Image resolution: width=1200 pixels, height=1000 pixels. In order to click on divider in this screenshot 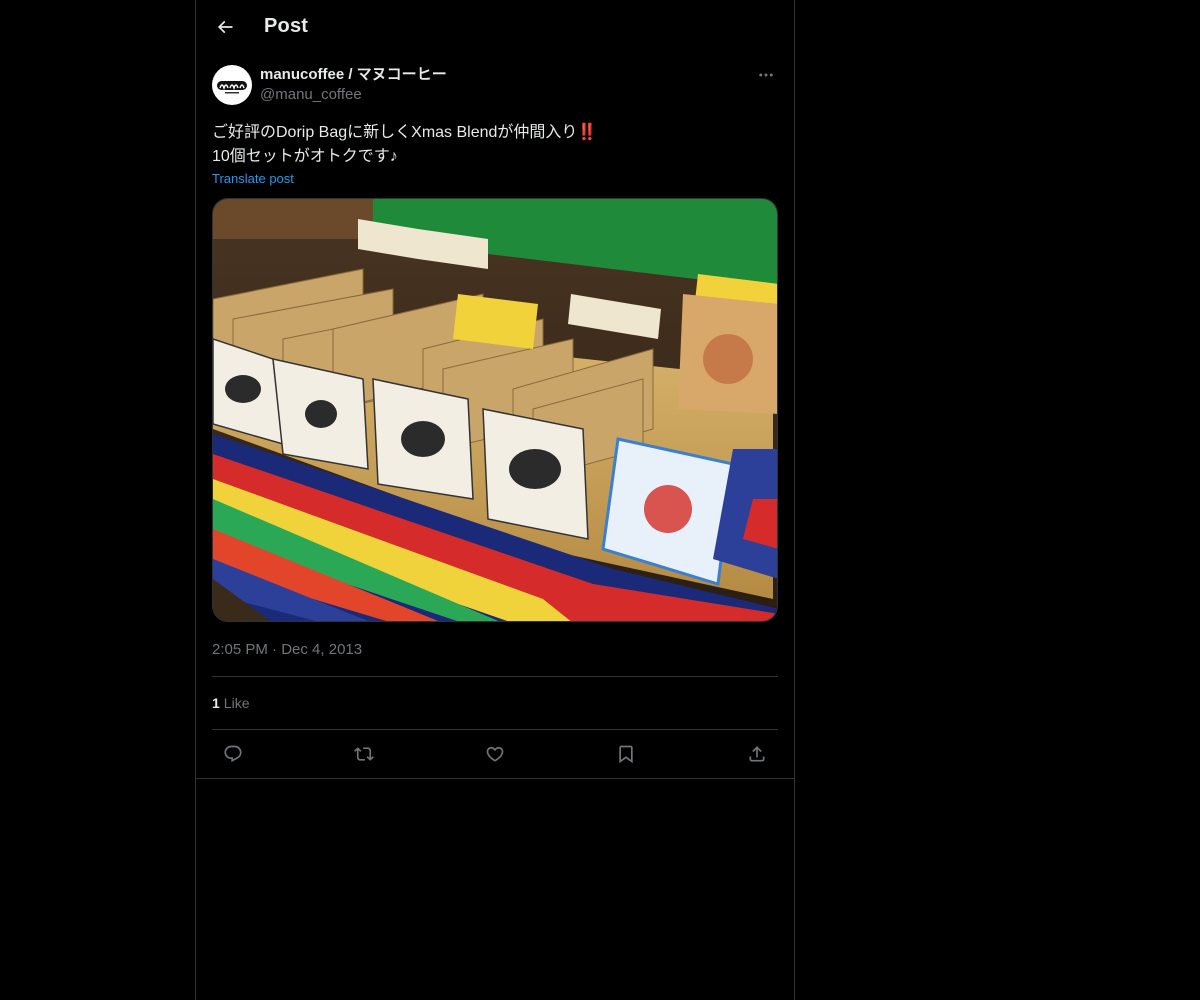, I will do `click(495, 778)`.